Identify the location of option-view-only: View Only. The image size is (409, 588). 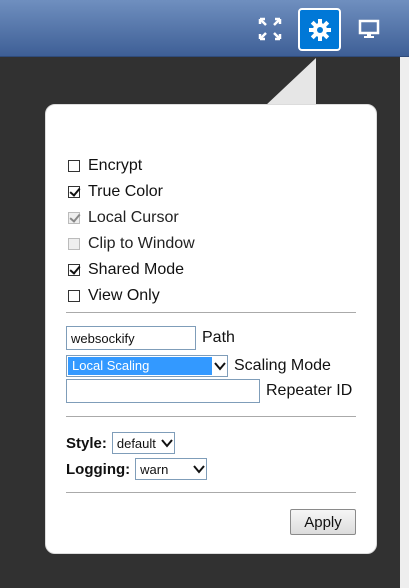
(131, 296).